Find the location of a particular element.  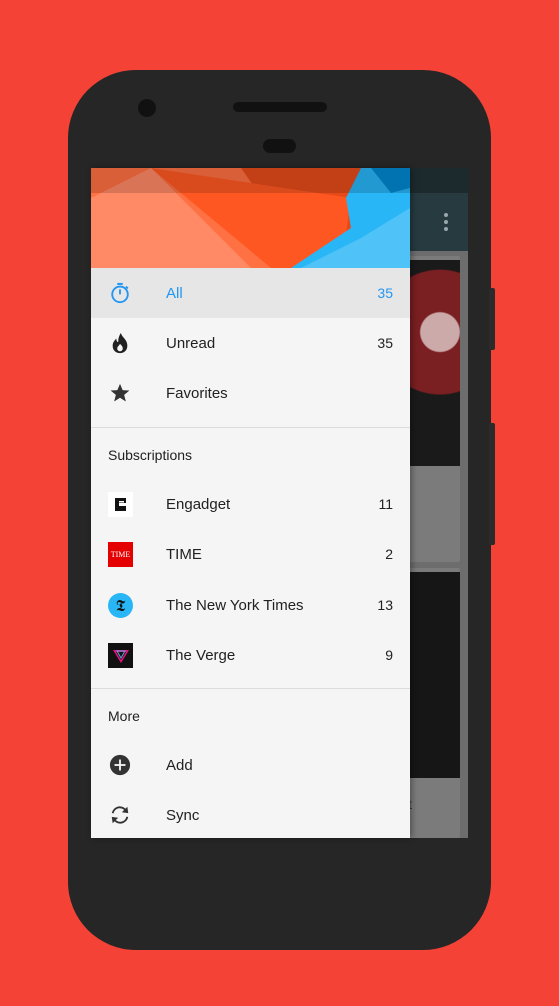

sync-icon is located at coordinates (120, 815).